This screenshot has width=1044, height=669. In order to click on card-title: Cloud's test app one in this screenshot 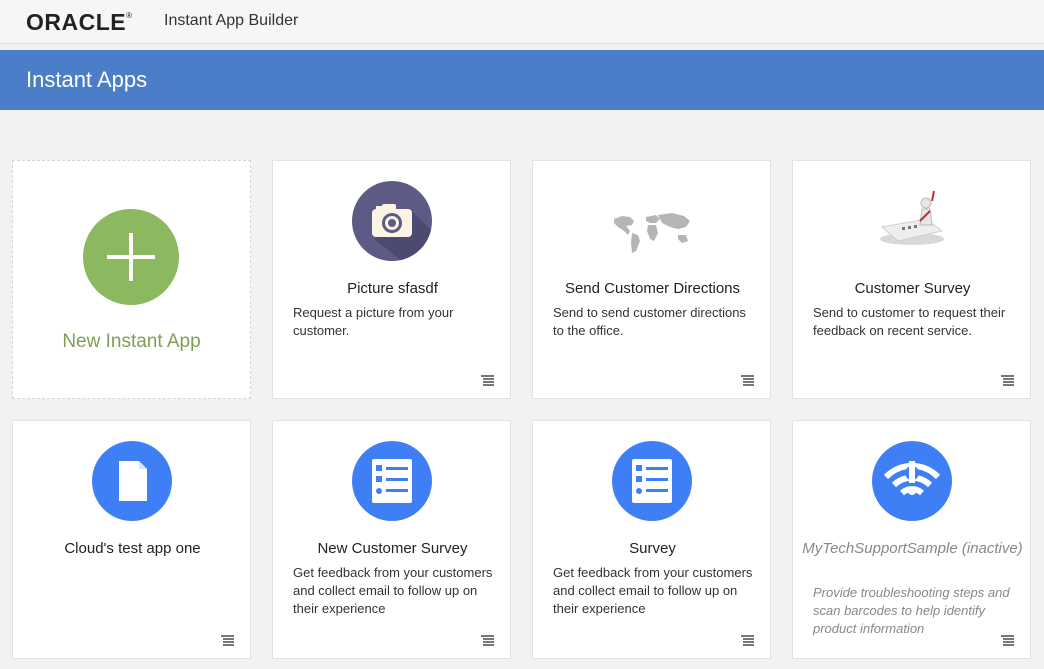, I will do `click(132, 548)`.